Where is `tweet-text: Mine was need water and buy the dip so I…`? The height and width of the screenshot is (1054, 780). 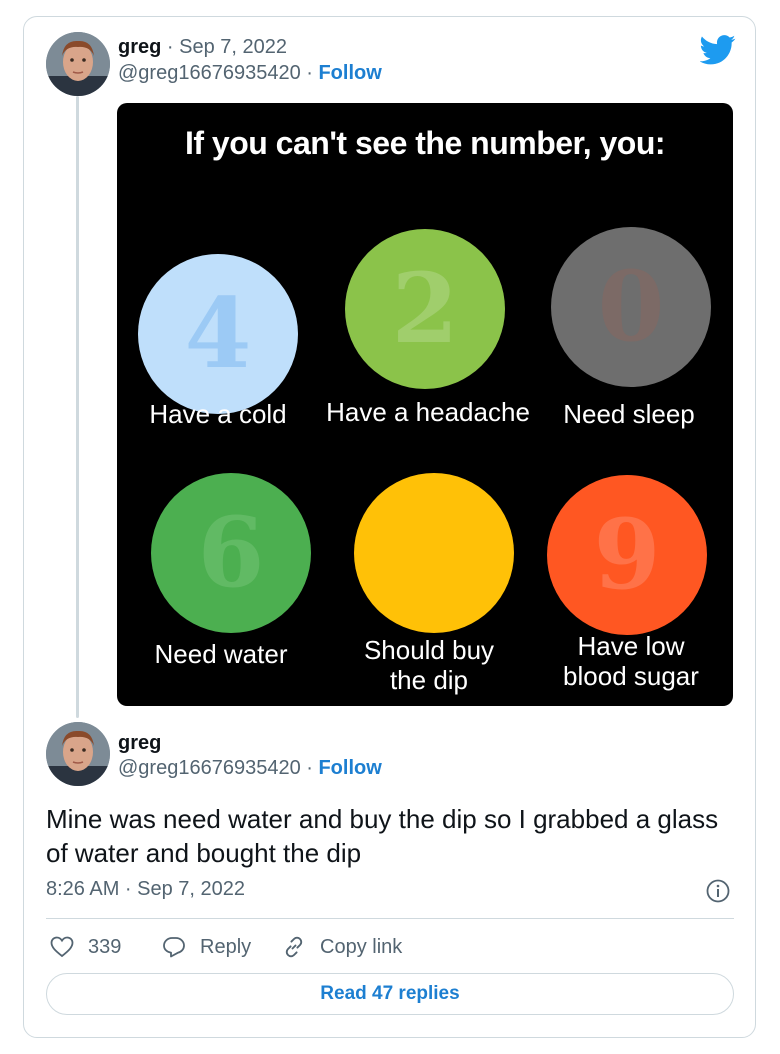 tweet-text: Mine was need water and buy the dip so I… is located at coordinates (382, 836).